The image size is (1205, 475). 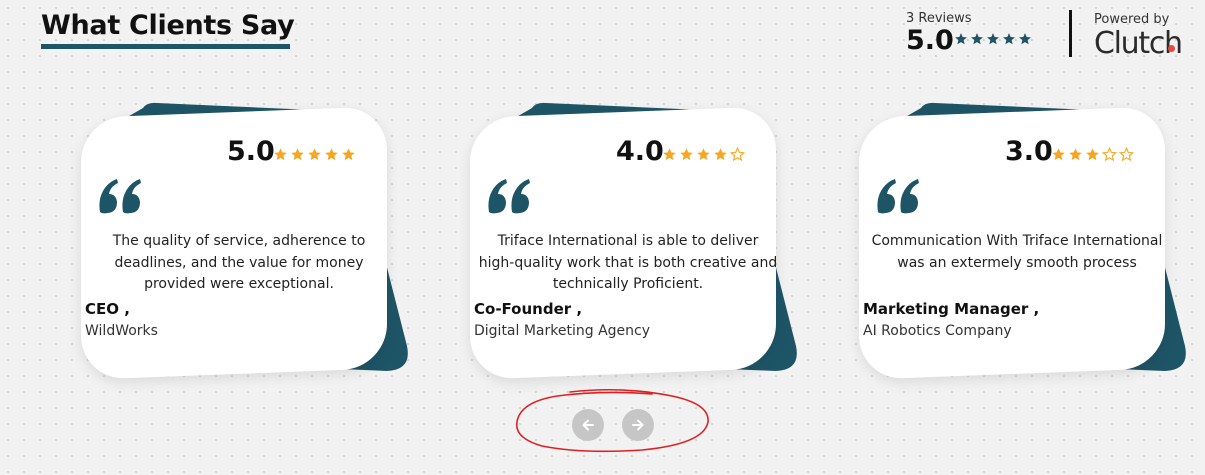 I want to click on reviews-count: 3 Reviews, so click(x=939, y=18).